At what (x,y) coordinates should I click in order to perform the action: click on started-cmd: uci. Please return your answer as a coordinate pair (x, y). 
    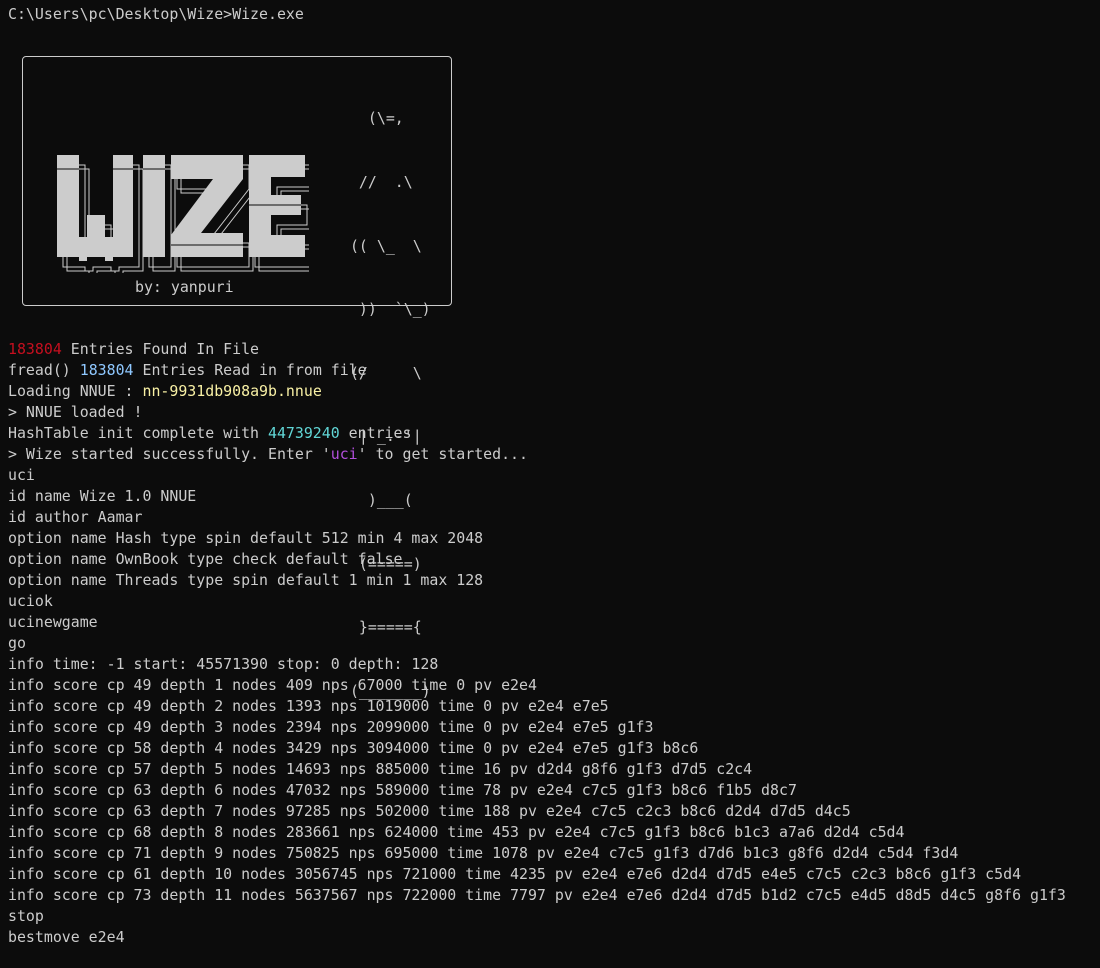
    Looking at the image, I should click on (344, 454).